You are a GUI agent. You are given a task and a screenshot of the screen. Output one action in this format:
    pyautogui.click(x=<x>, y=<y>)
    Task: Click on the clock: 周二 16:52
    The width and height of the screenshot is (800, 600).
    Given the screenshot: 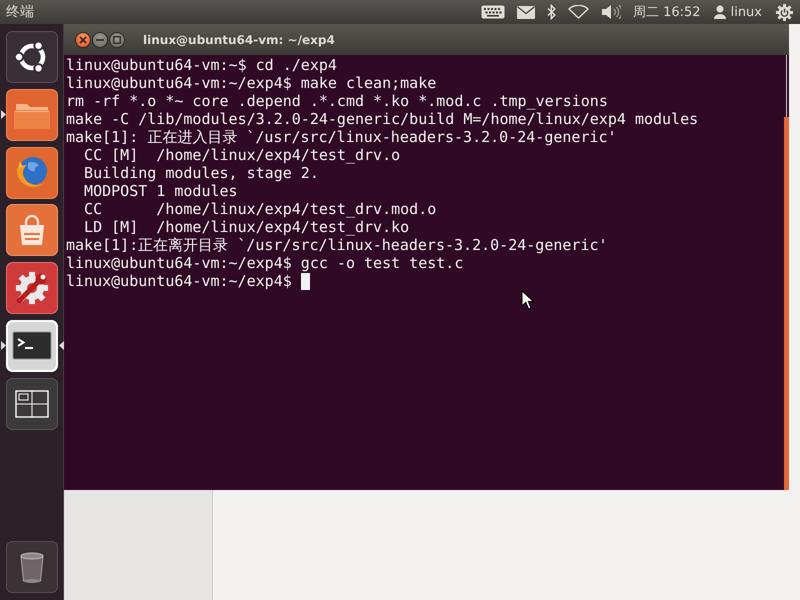 What is the action you would take?
    pyautogui.click(x=666, y=12)
    